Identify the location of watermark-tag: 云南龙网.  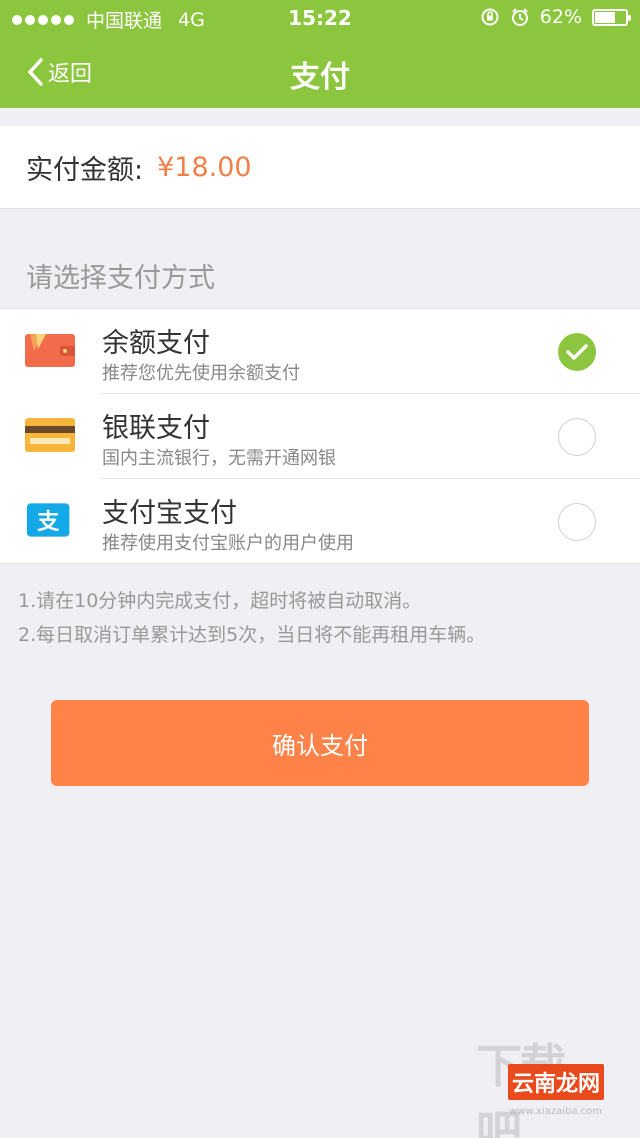
(555, 1082).